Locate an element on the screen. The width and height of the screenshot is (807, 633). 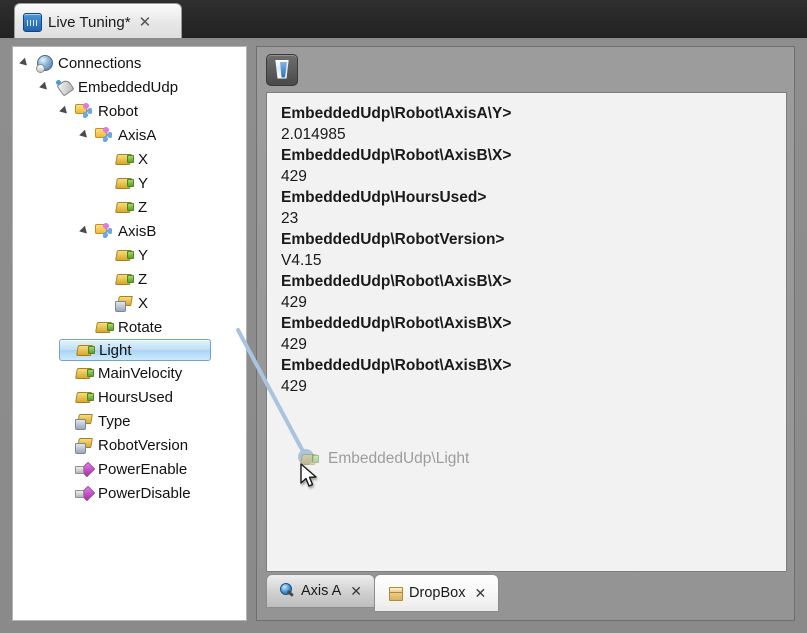
live-tuning-icon is located at coordinates (32, 22).